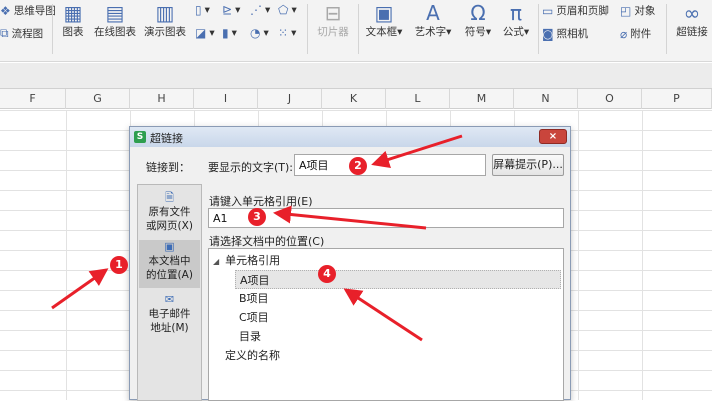 This screenshot has width=712, height=401. I want to click on annotation-badge-1: 1, so click(119, 265).